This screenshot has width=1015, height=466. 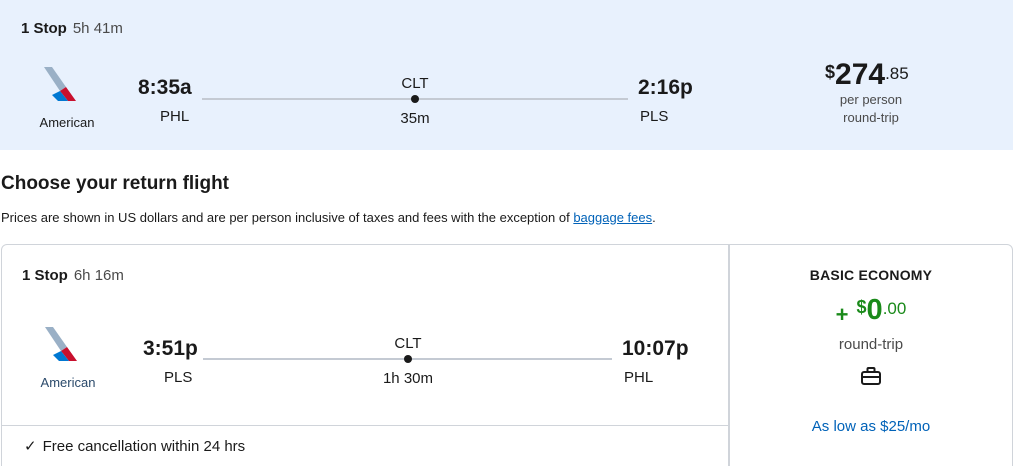 I want to click on outbound-price: $274.85, so click(x=867, y=75).